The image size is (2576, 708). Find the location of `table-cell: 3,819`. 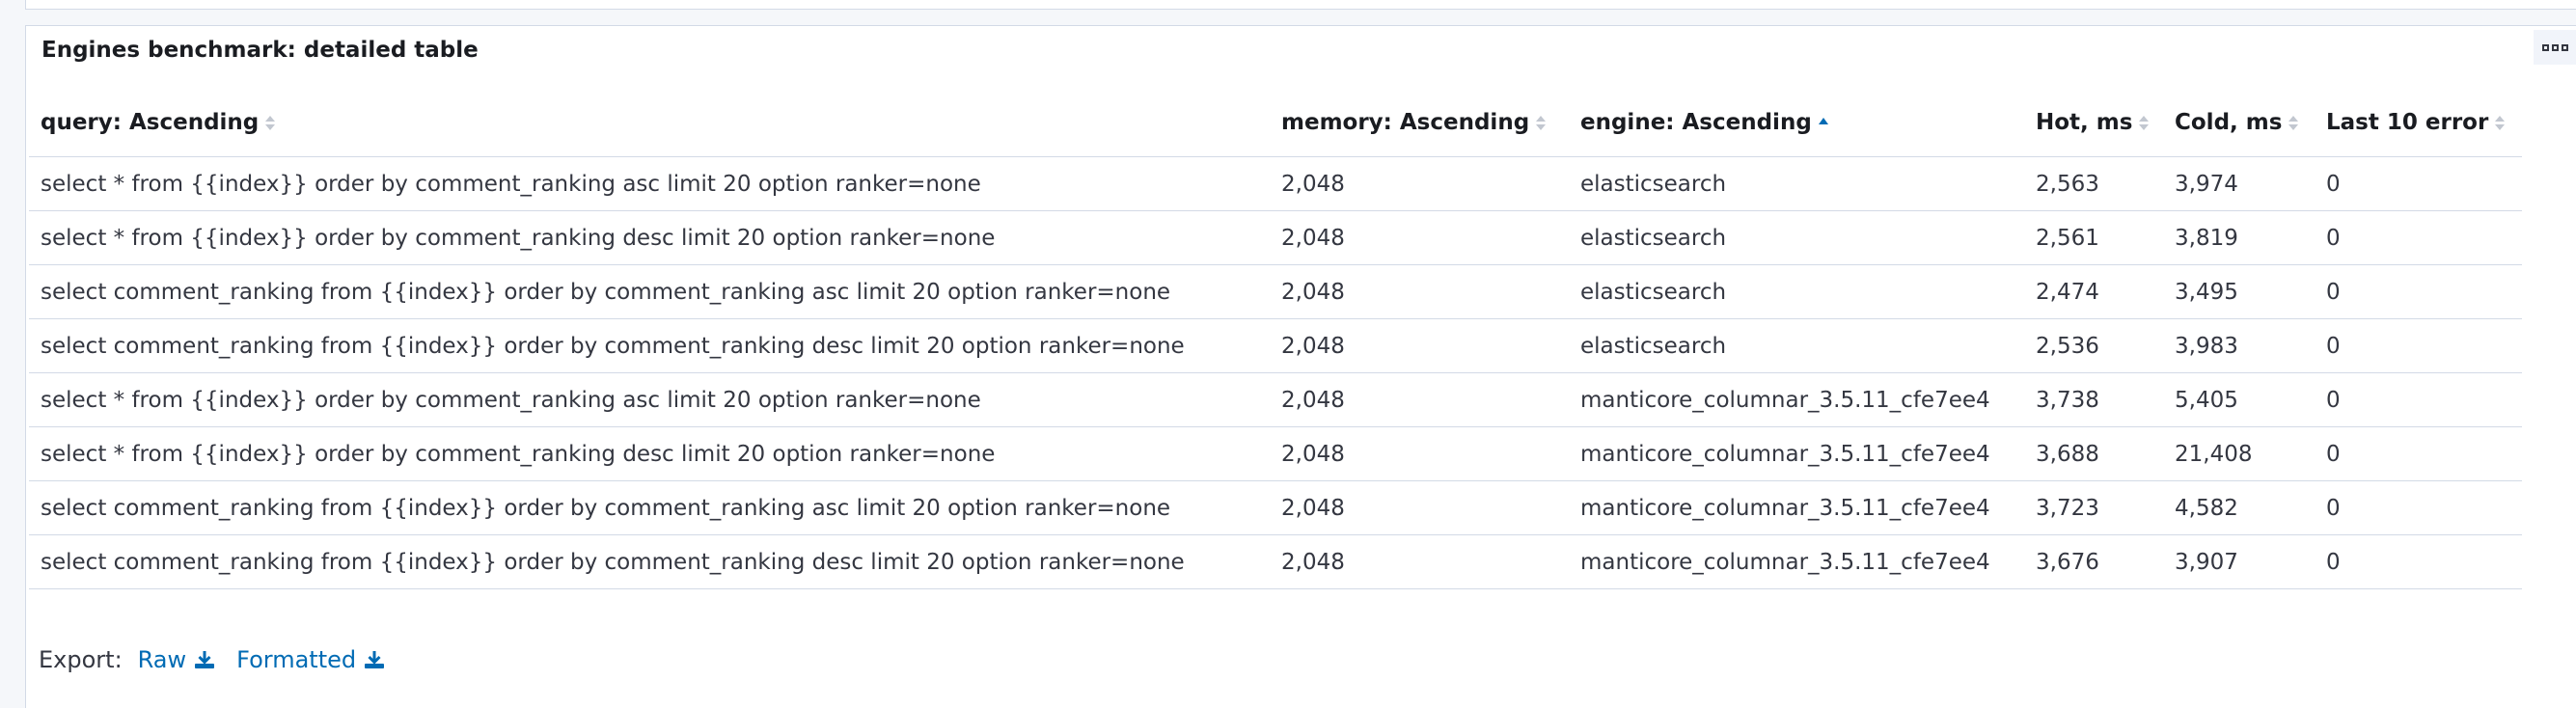

table-cell: 3,819 is located at coordinates (2239, 238).